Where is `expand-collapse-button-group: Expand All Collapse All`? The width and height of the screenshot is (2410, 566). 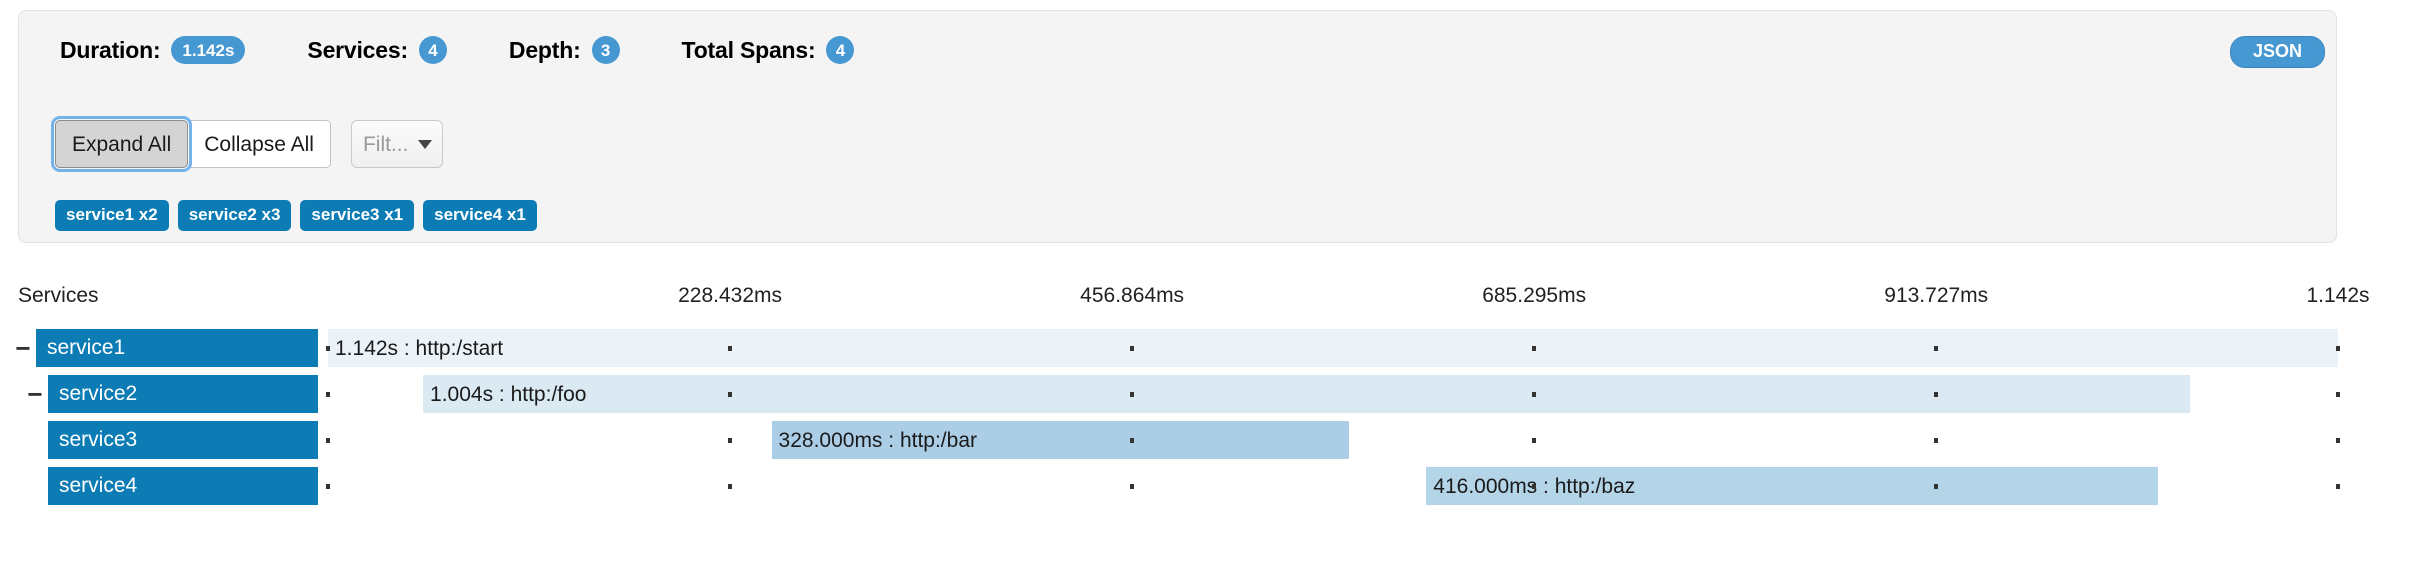 expand-collapse-button-group: Expand All Collapse All is located at coordinates (190, 144).